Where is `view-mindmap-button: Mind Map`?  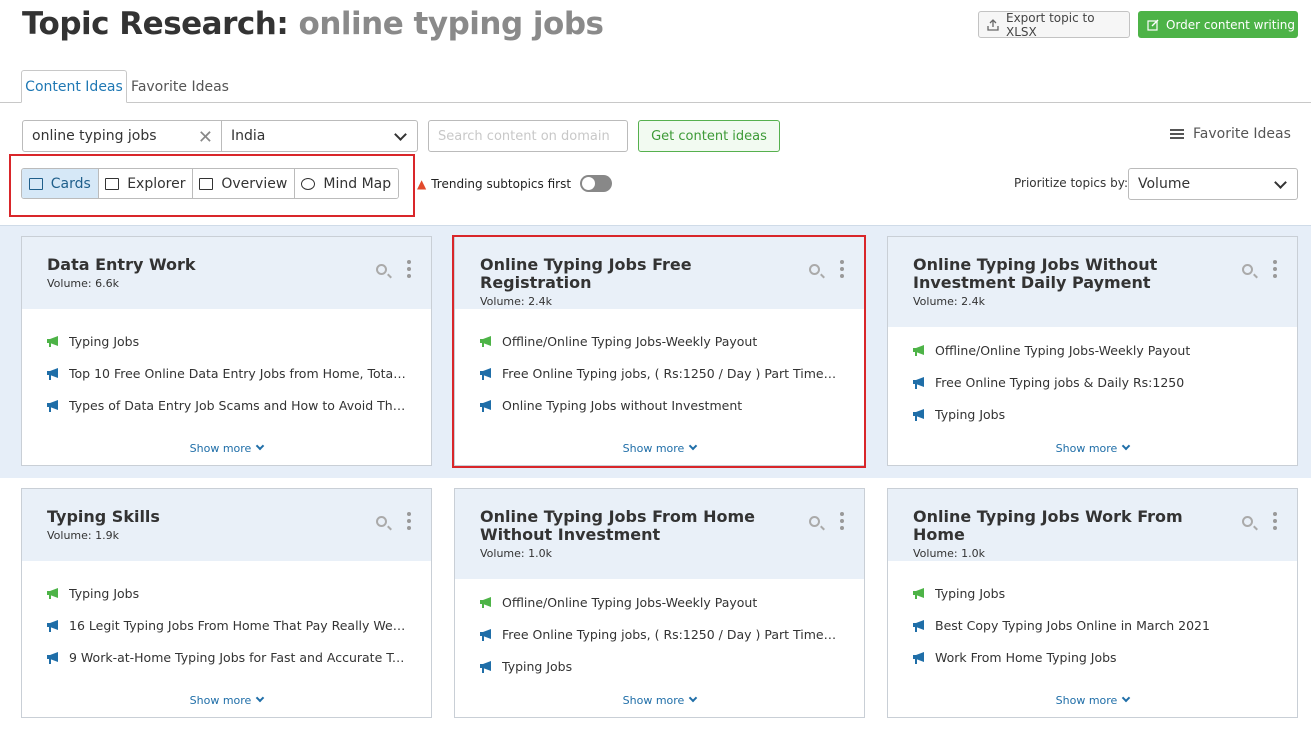
view-mindmap-button: Mind Map is located at coordinates (346, 183).